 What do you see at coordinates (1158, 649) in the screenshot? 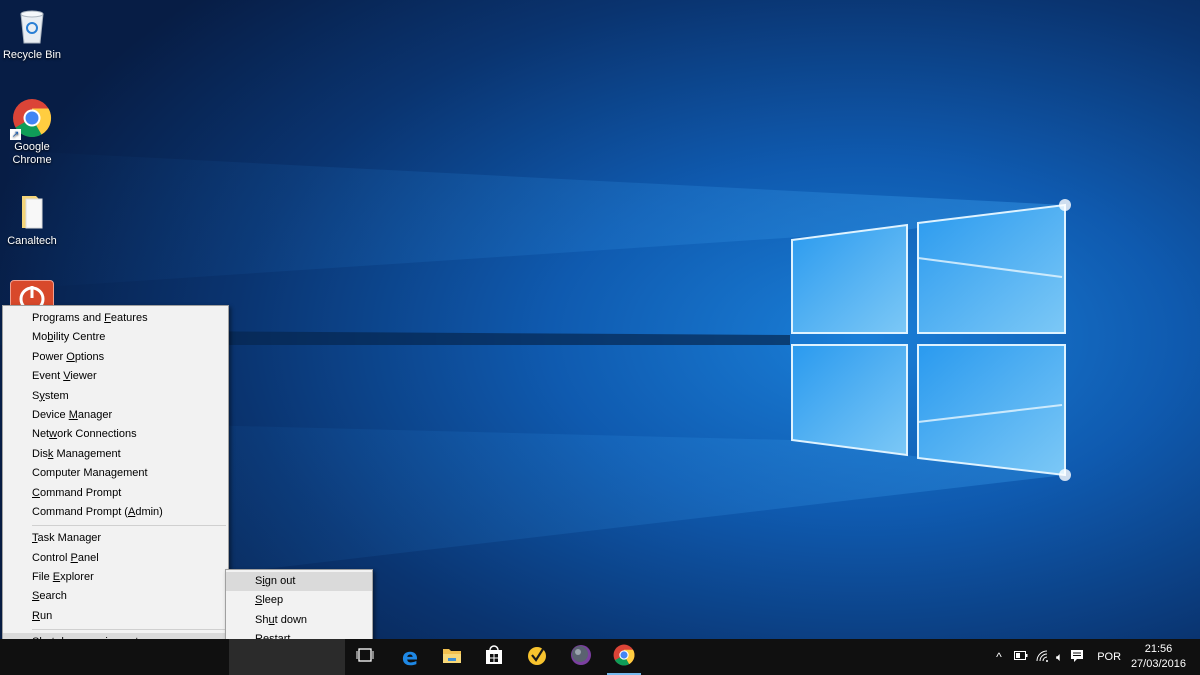
I see `clock-time: 21:56` at bounding box center [1158, 649].